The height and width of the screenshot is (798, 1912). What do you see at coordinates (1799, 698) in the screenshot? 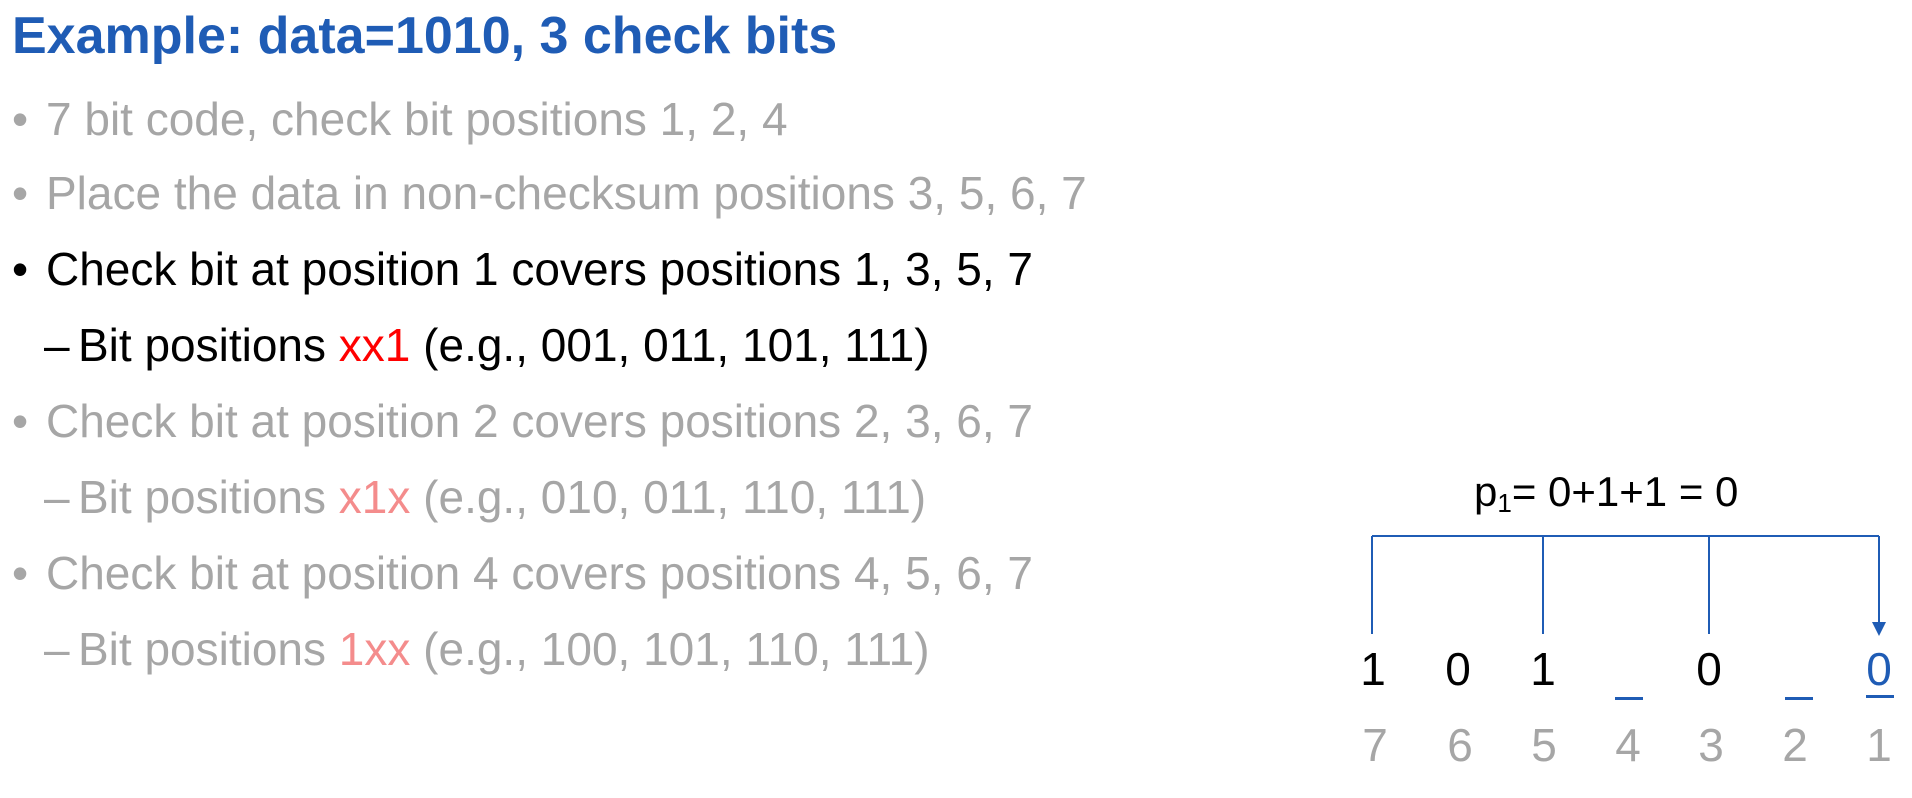
I see `bit-pos-2-blank` at bounding box center [1799, 698].